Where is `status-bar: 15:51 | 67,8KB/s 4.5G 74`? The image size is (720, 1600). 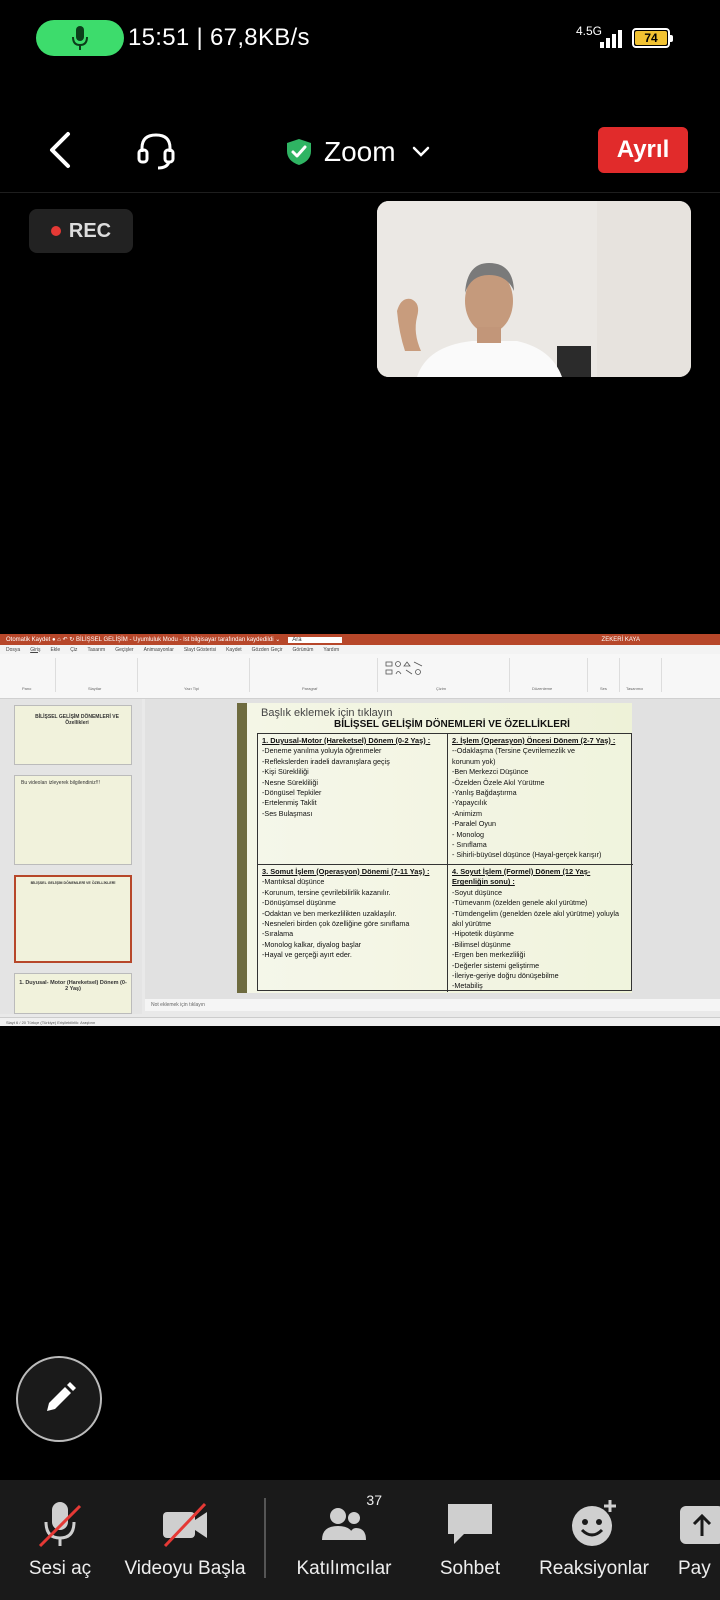 status-bar: 15:51 | 67,8KB/s 4.5G 74 is located at coordinates (360, 40).